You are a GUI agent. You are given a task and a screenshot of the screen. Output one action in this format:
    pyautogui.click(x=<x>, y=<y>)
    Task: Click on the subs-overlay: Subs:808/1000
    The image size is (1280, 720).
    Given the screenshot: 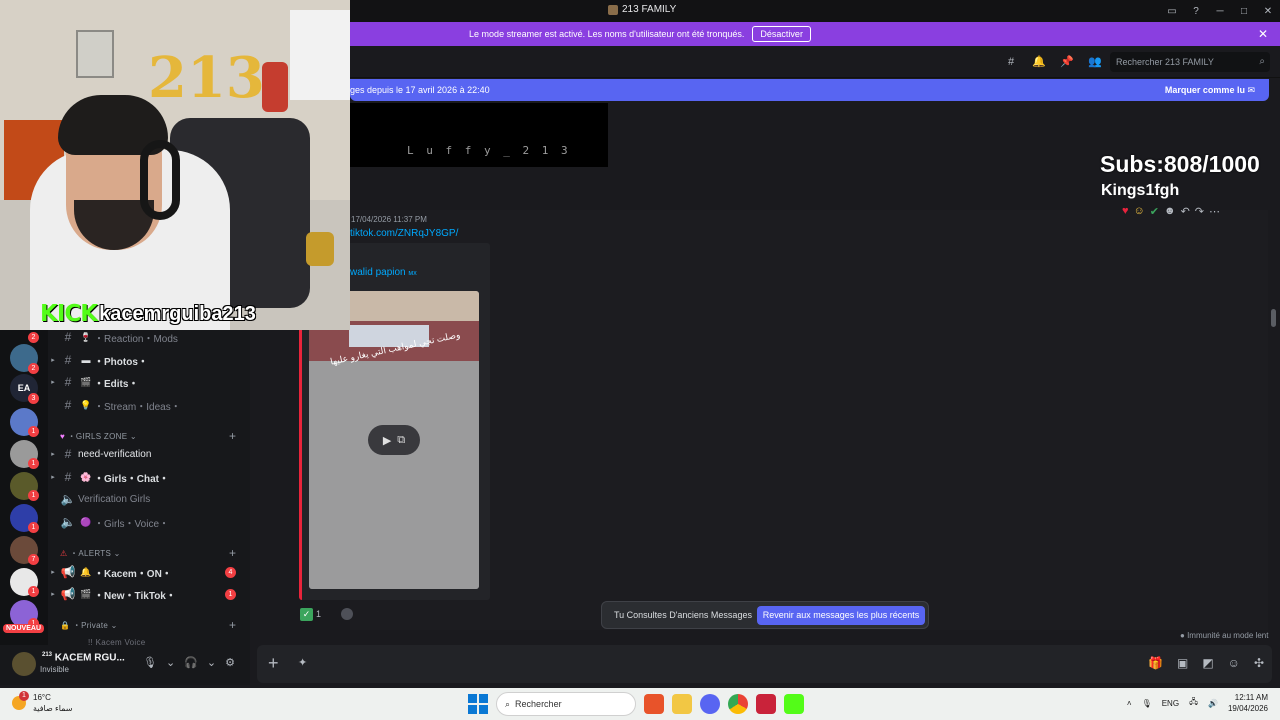 What is the action you would take?
    pyautogui.click(x=1180, y=164)
    